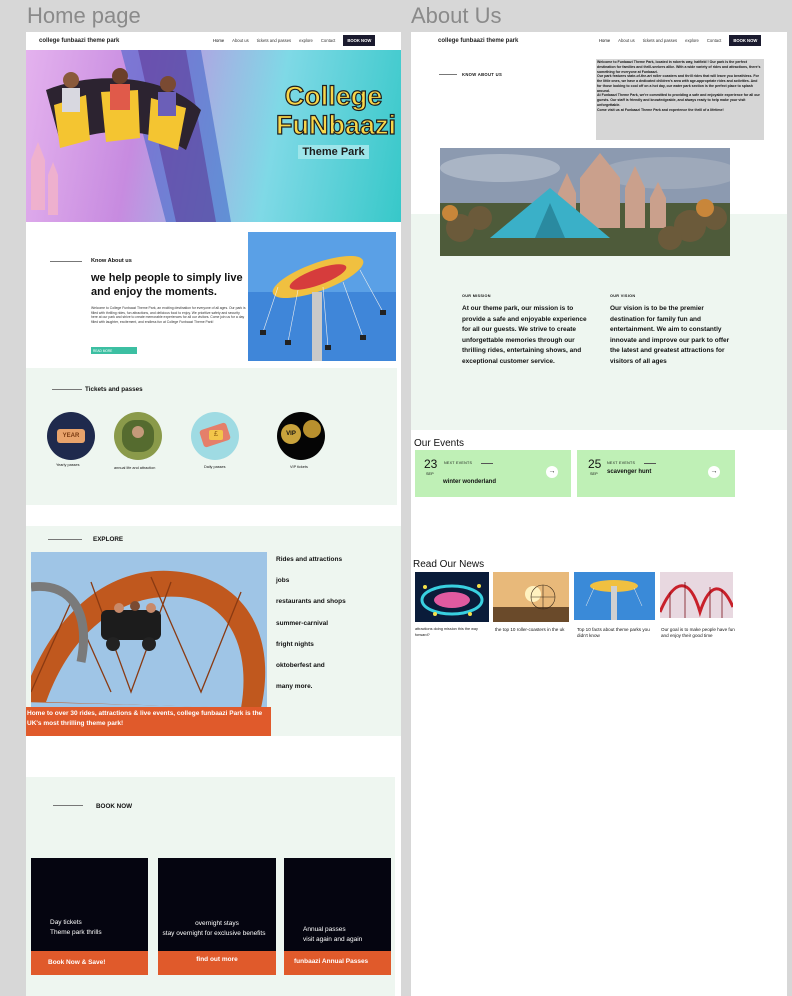  I want to click on event-scavenger-day: 25, so click(595, 464).